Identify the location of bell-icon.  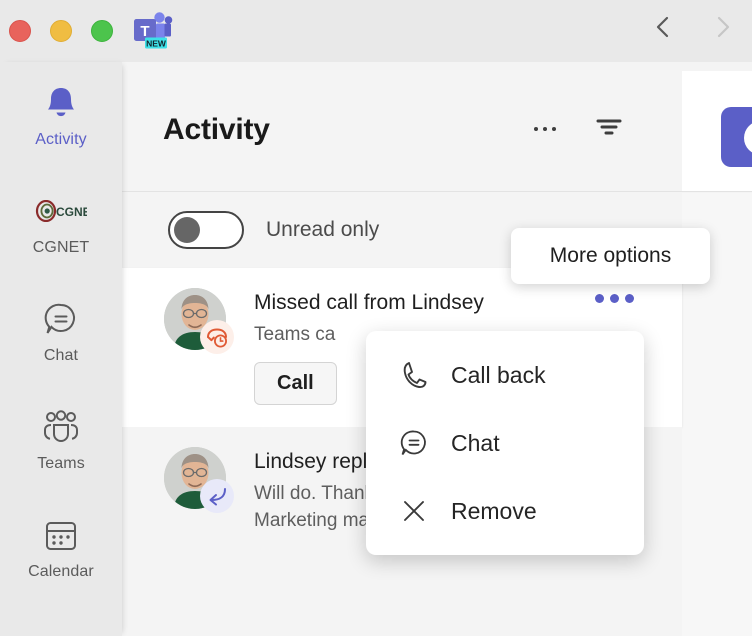
(61, 103).